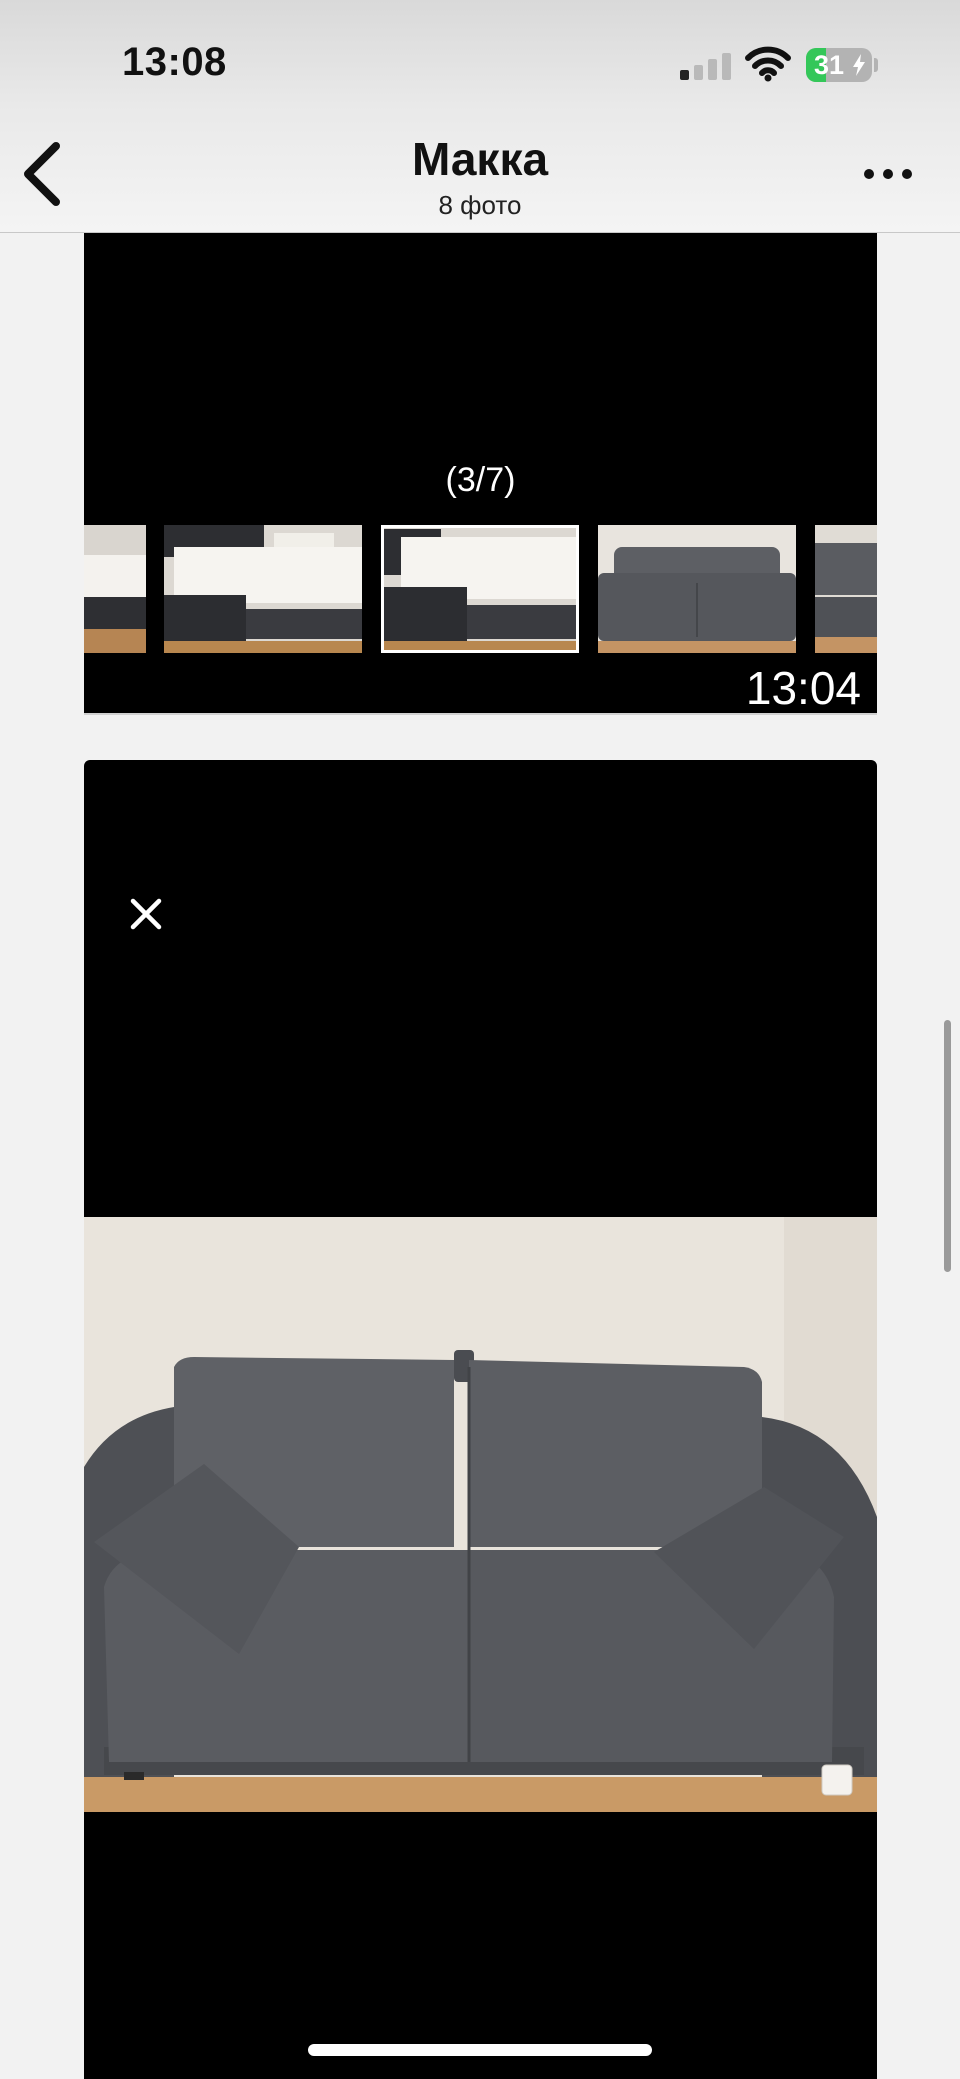 This screenshot has height=2079, width=960. What do you see at coordinates (888, 174) in the screenshot?
I see `more-options-button` at bounding box center [888, 174].